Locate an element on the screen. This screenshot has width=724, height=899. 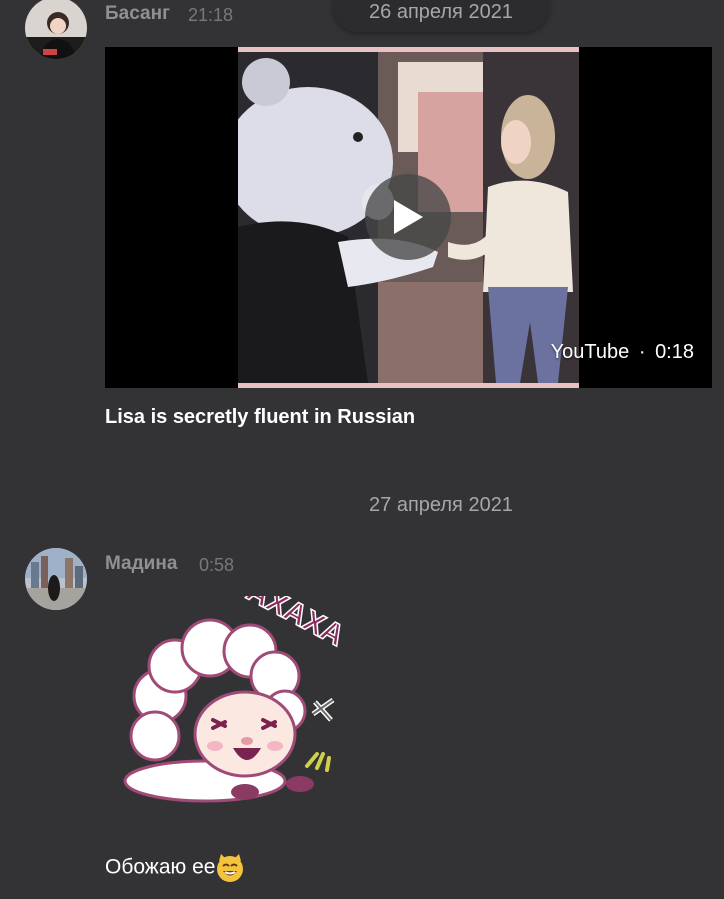
video-title-link: Lisa is secretly fluent in Russian is located at coordinates (260, 417).